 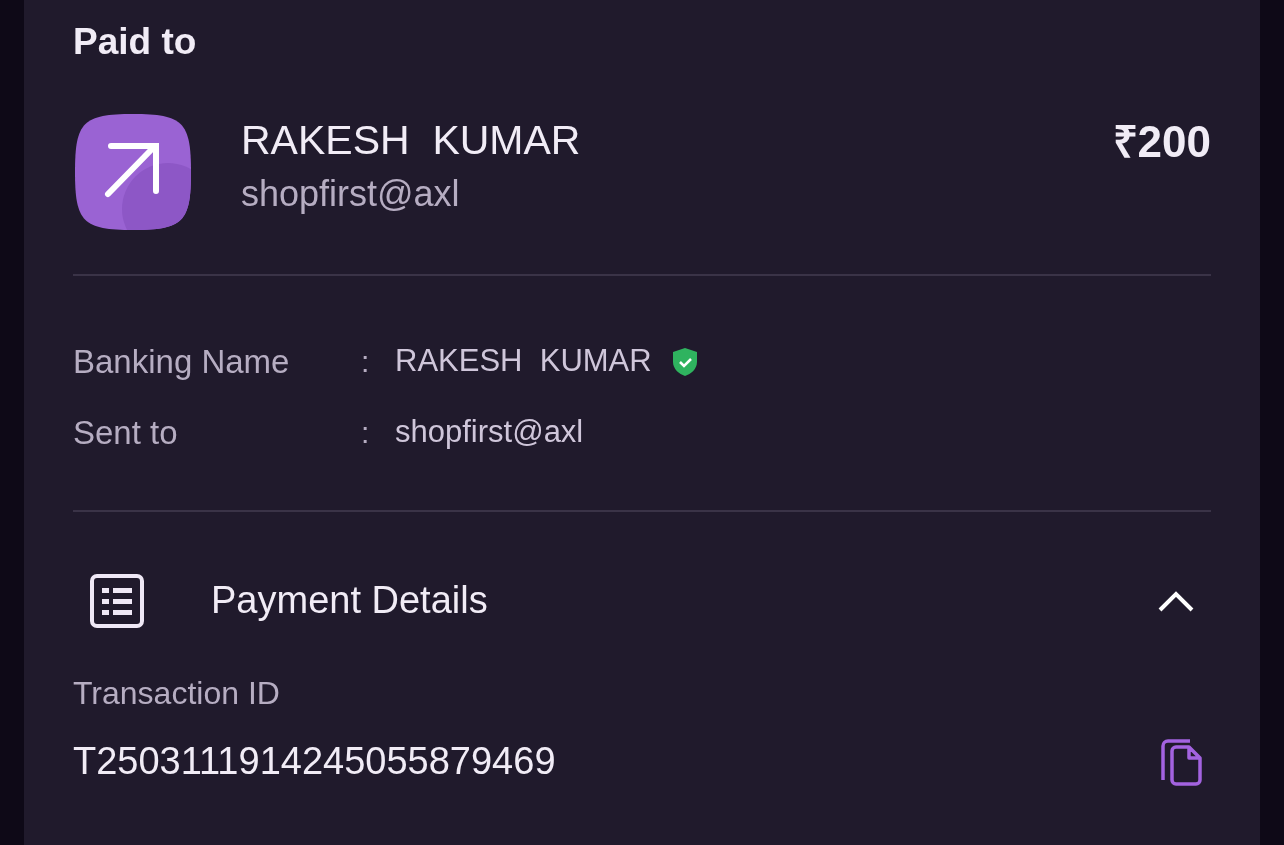 I want to click on copy-button, so click(x=1182, y=761).